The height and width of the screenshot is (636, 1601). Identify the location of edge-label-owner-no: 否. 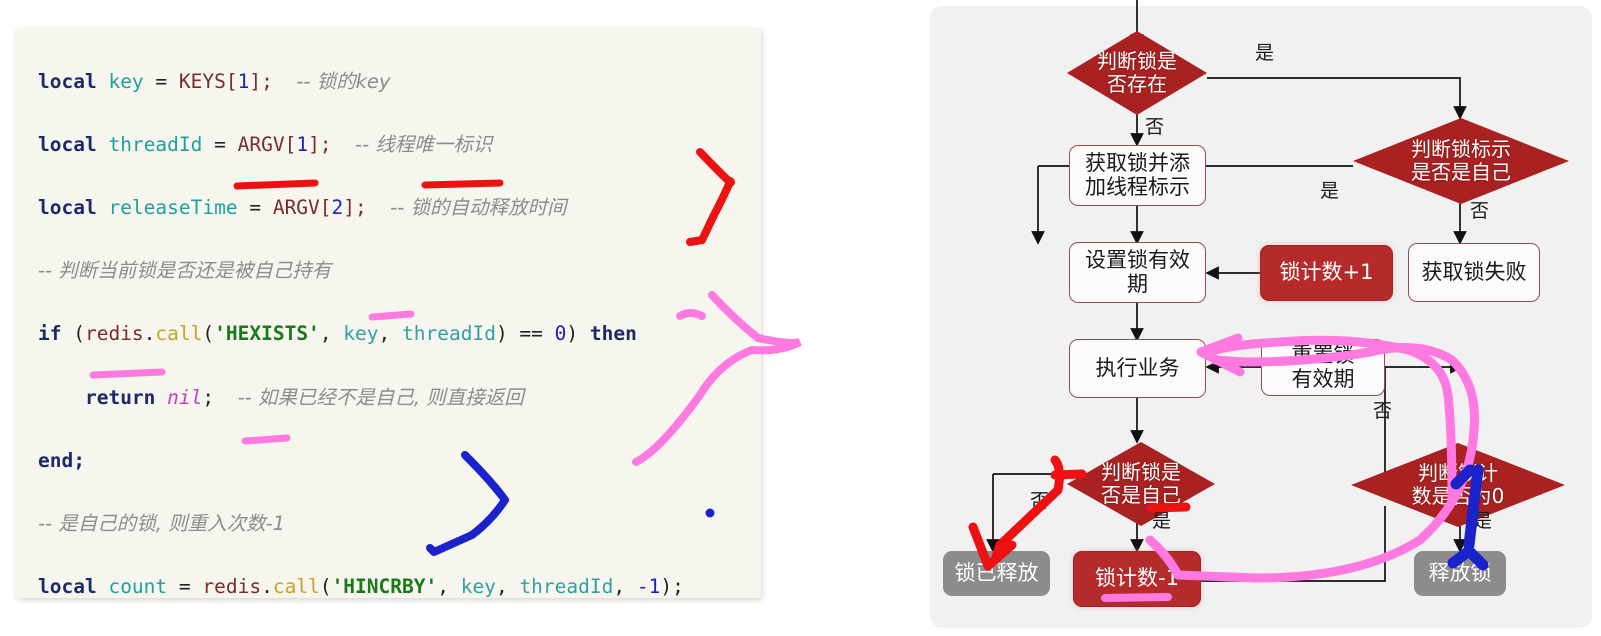
(1040, 501).